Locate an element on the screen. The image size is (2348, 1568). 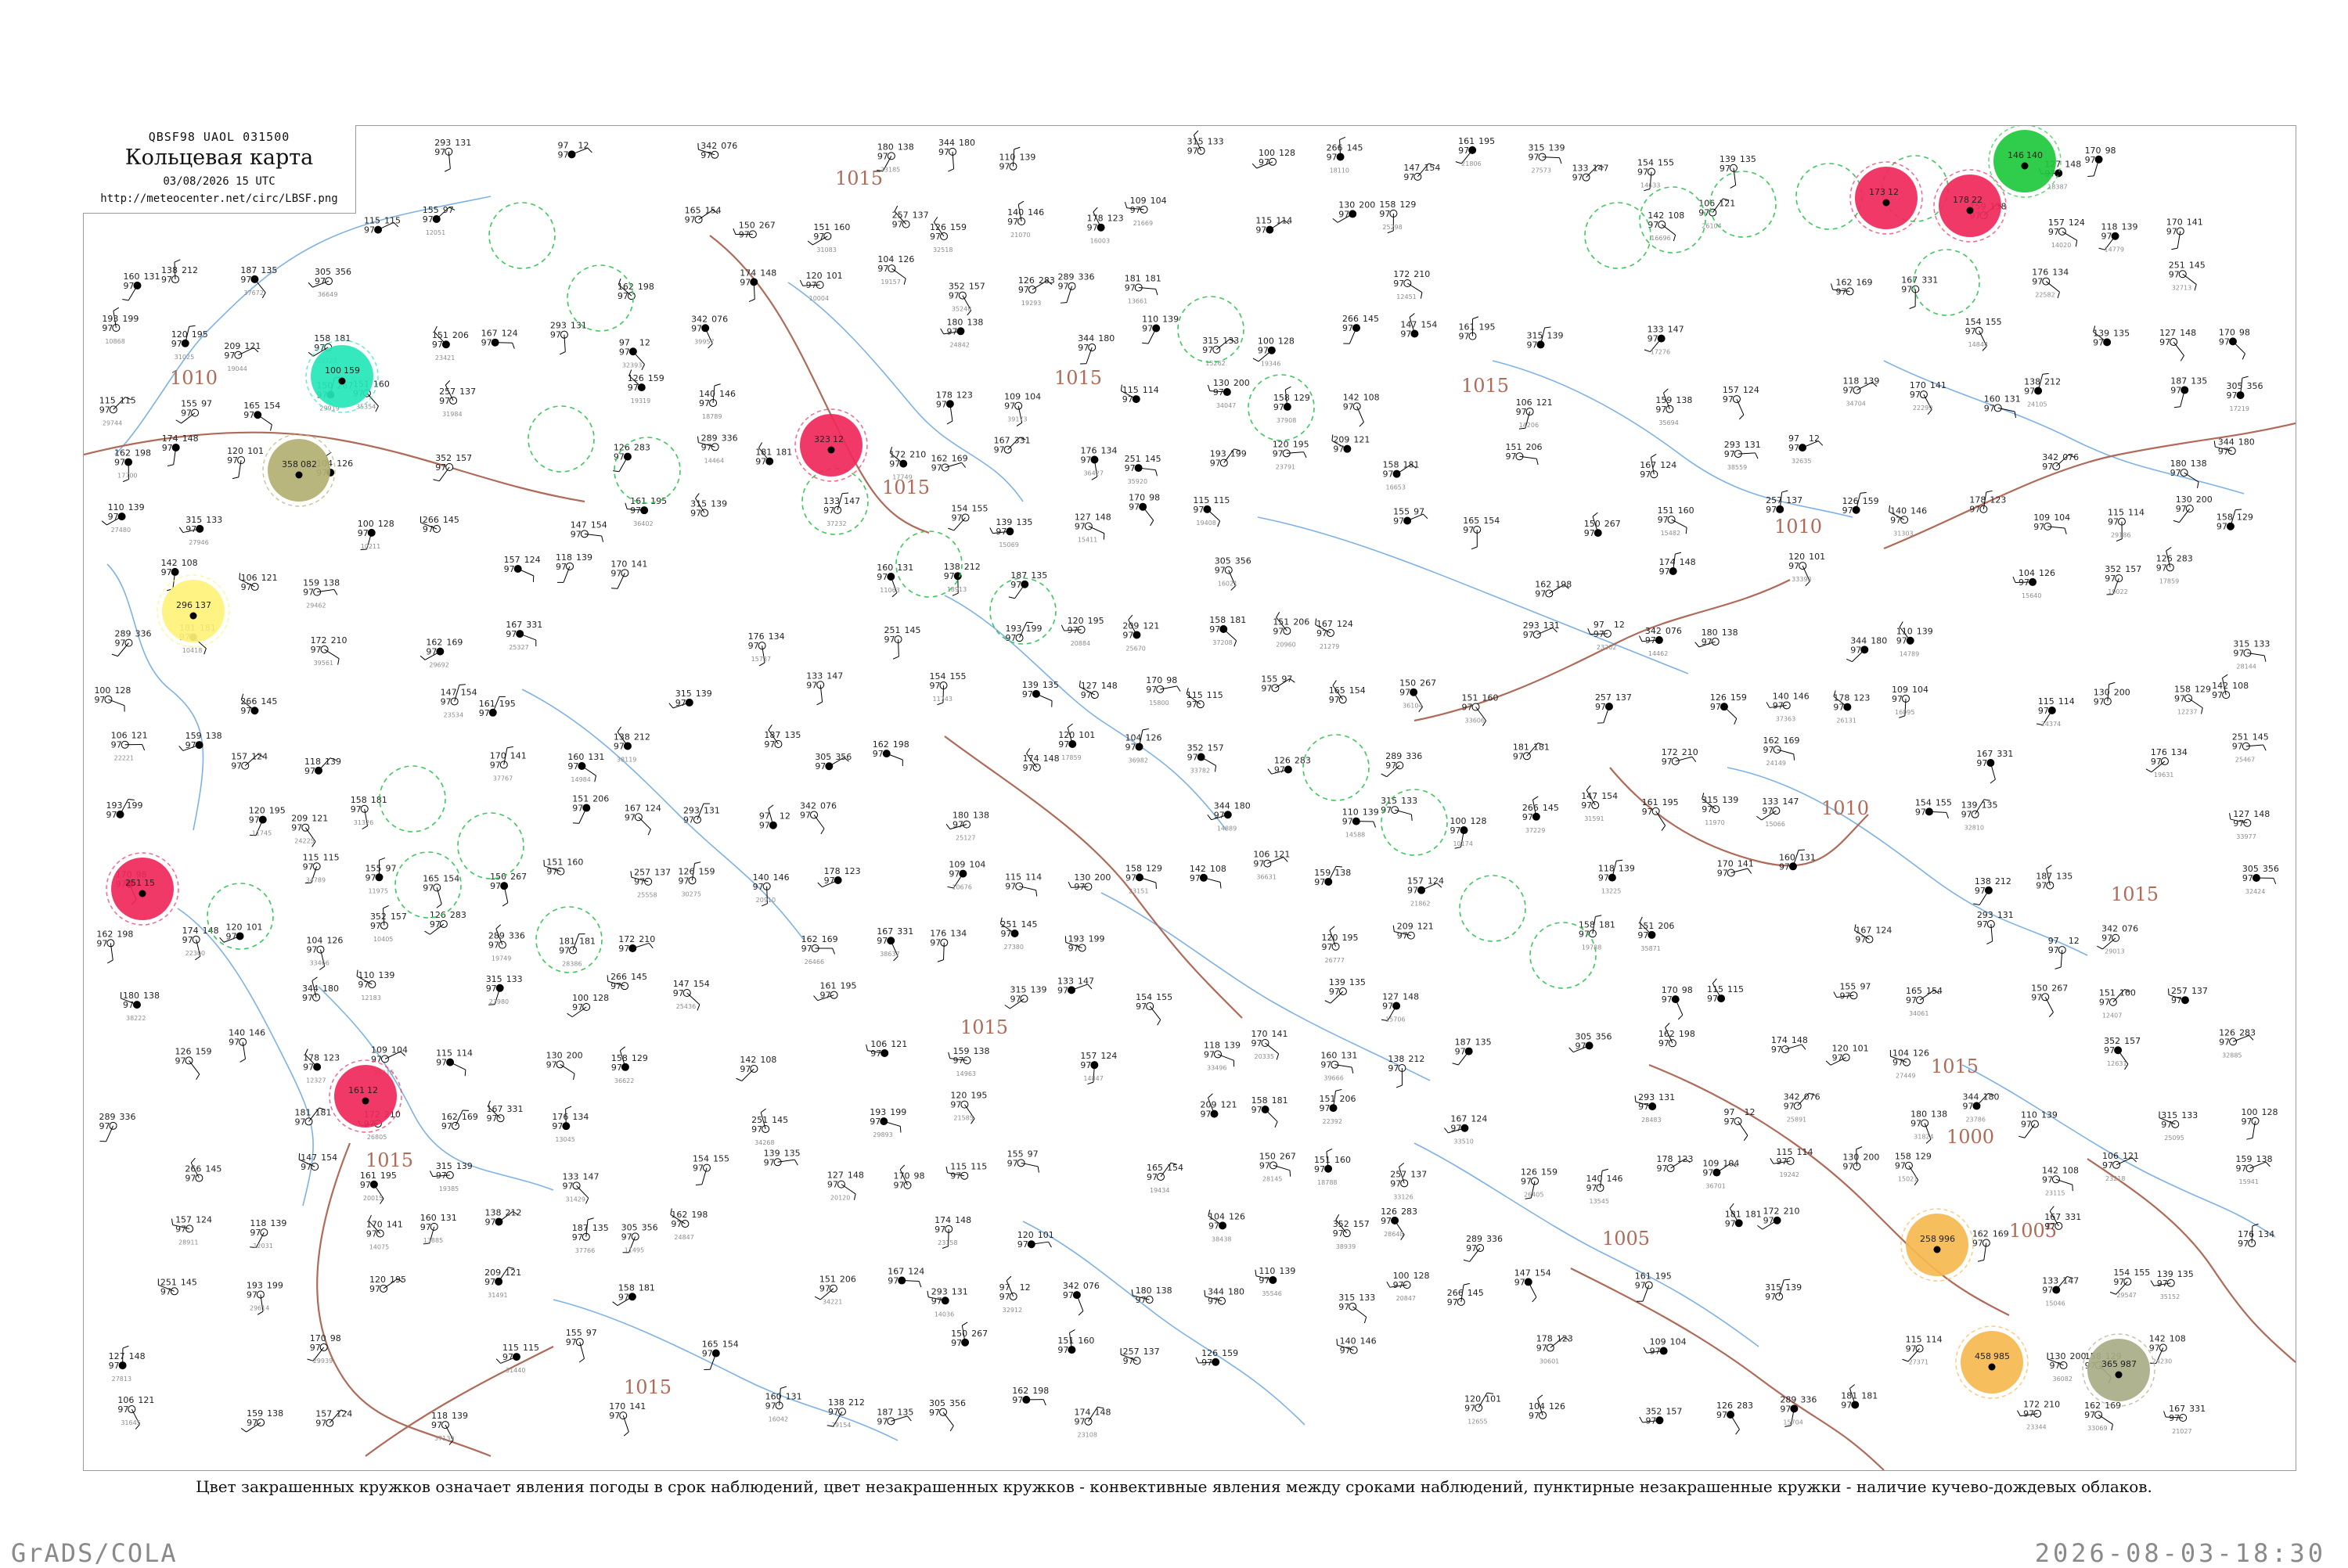
station-pressure: 199 is located at coordinates (1238, 454).